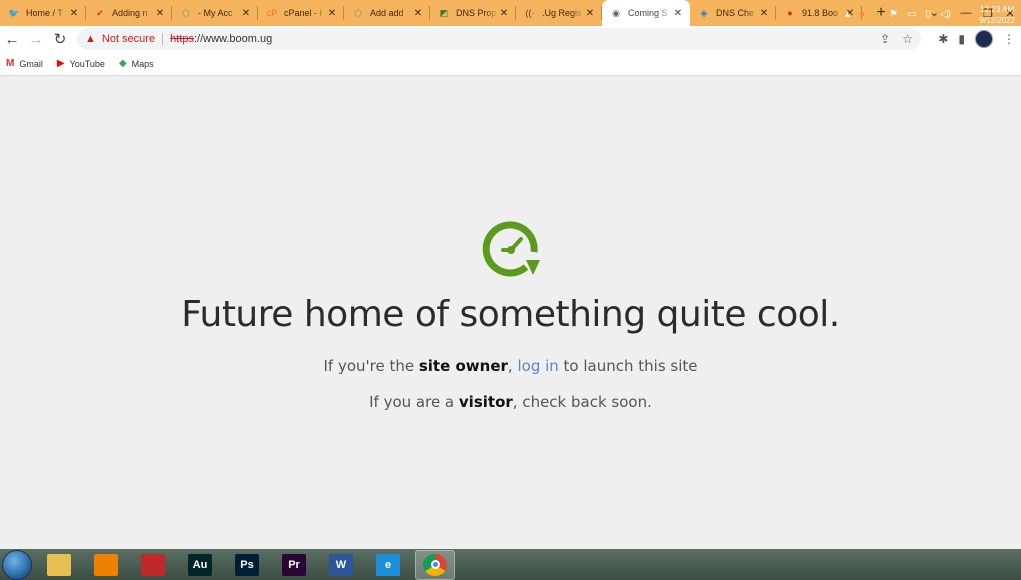 The height and width of the screenshot is (580, 1021). I want to click on vlc-icon, so click(106, 564).